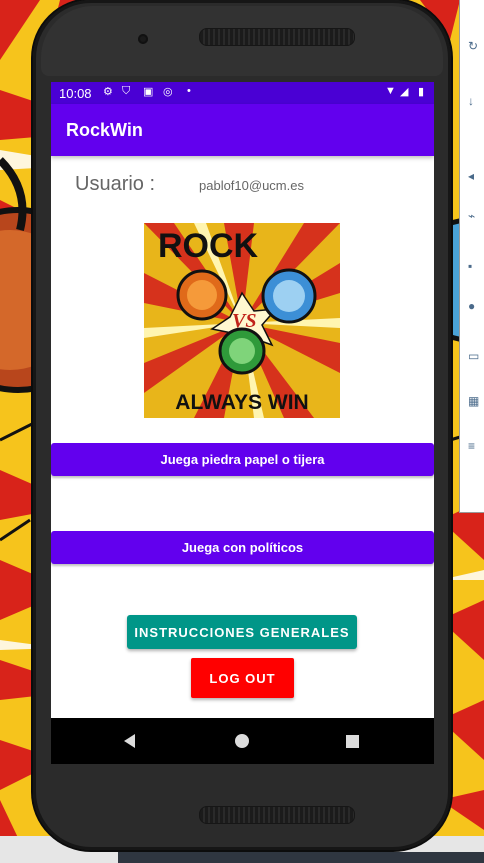 This screenshot has width=484, height=863. Describe the element at coordinates (472, 306) in the screenshot. I see `pin-icon: ●` at that location.